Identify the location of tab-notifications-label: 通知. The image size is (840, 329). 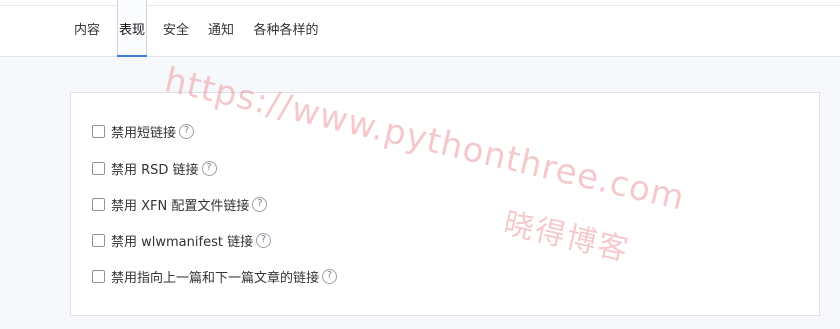
(220, 30).